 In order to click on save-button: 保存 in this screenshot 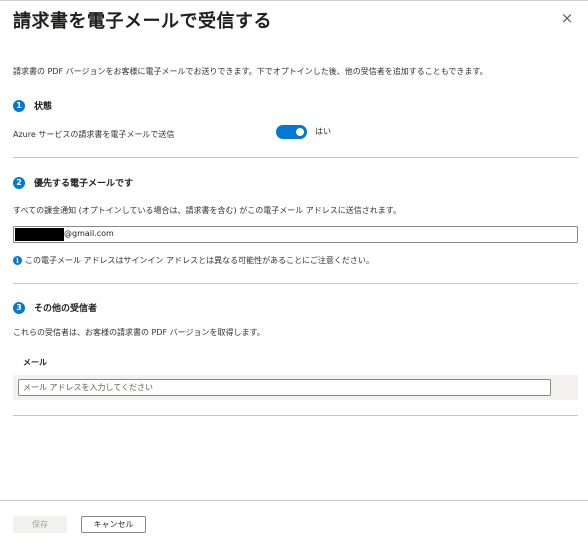, I will do `click(40, 524)`.